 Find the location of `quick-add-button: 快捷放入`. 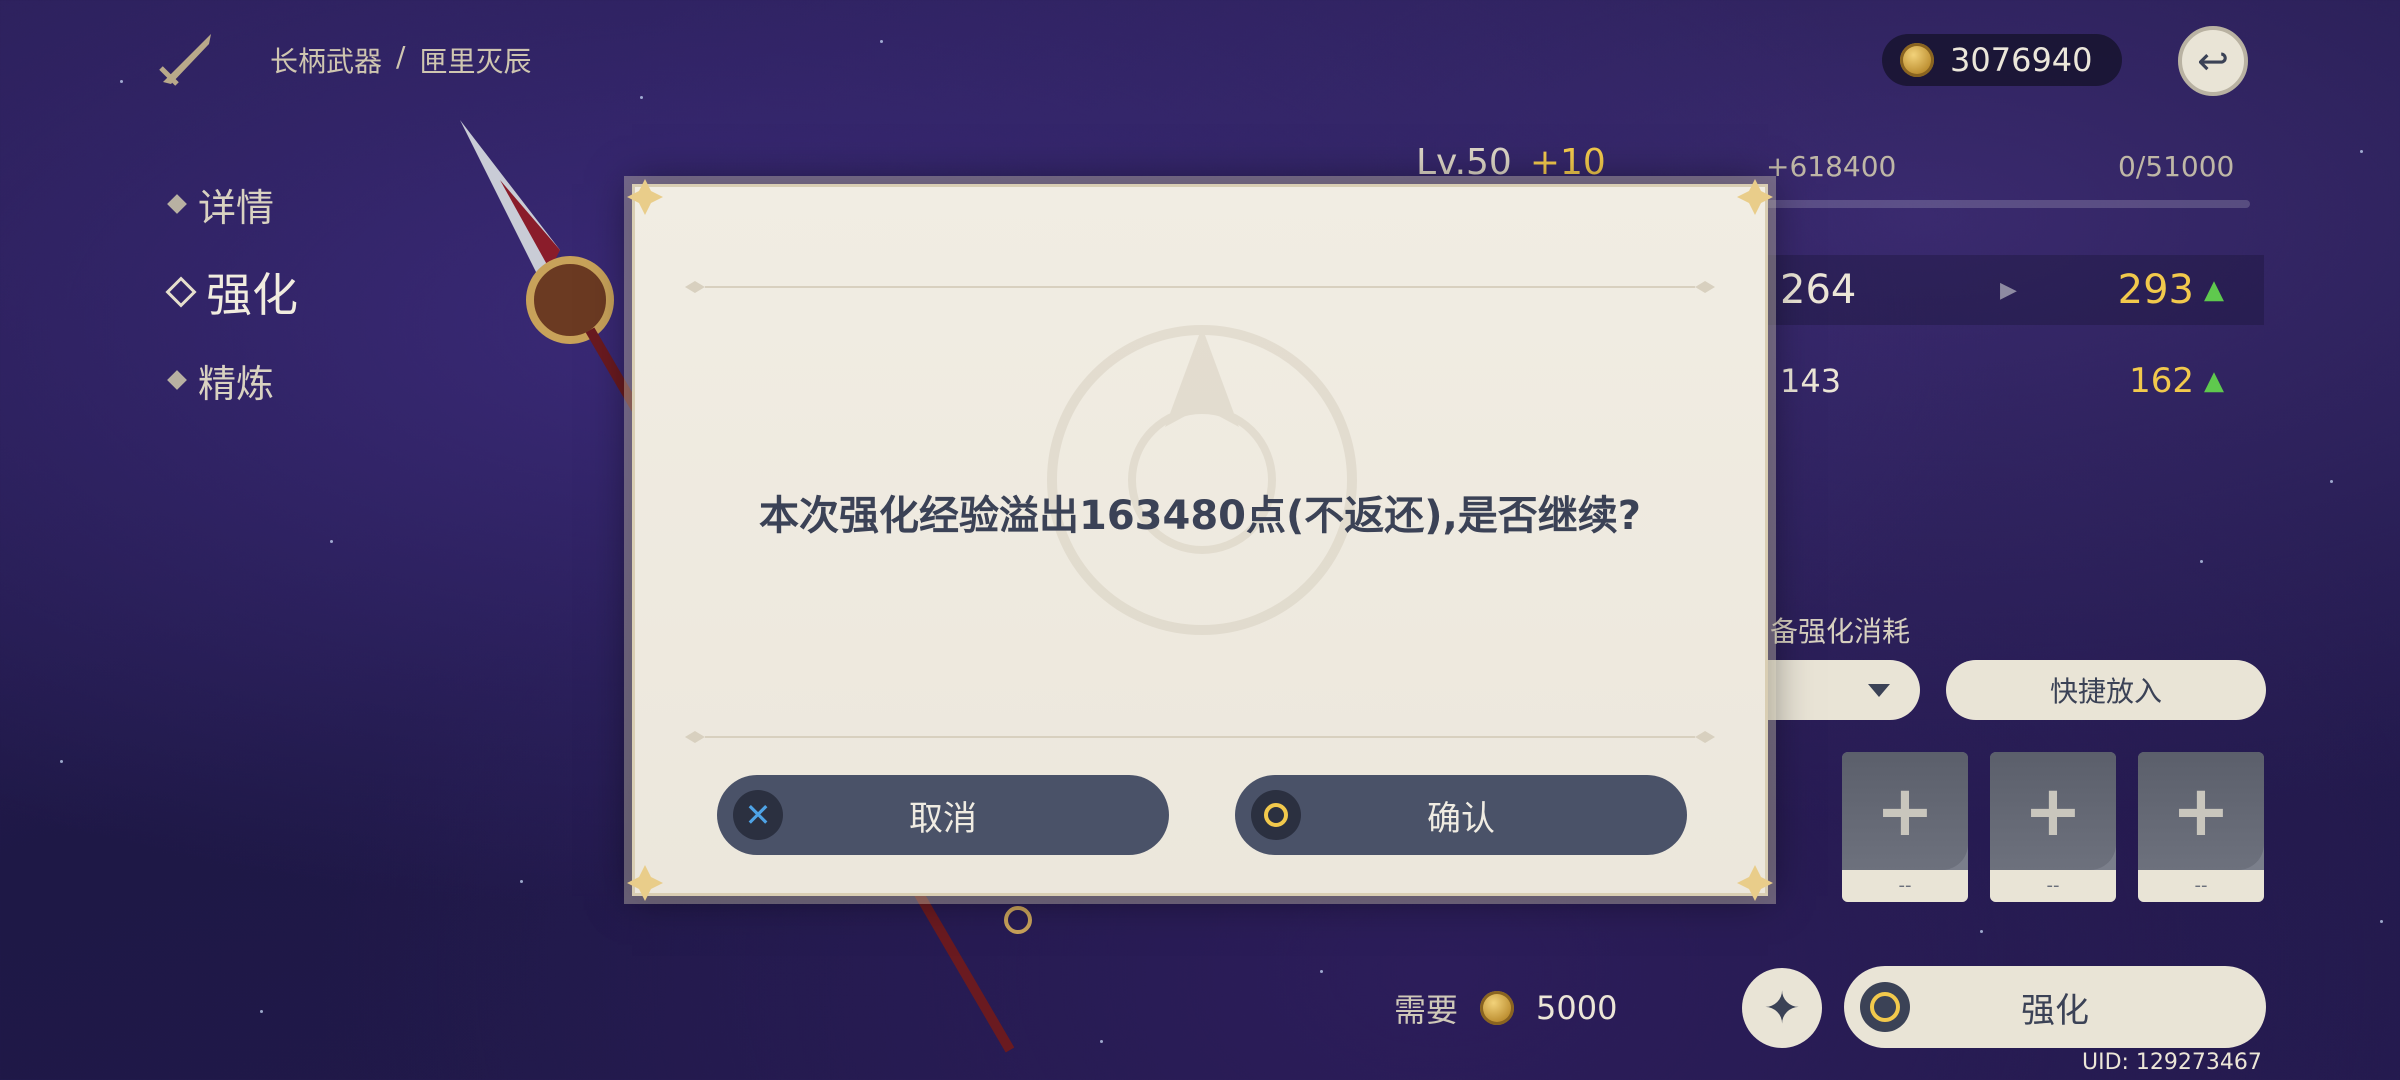

quick-add-button: 快捷放入 is located at coordinates (2106, 690).